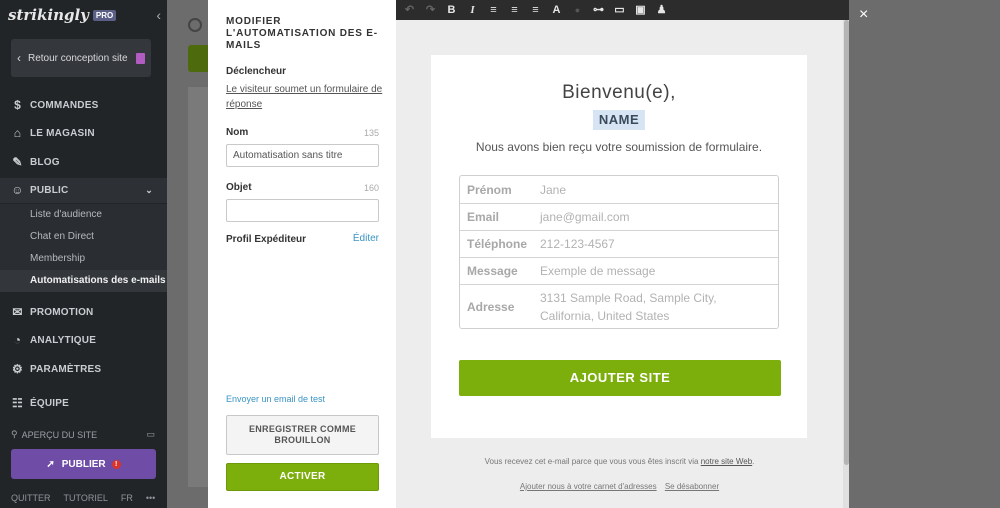 Image resolution: width=1000 pixels, height=508 pixels. I want to click on chart-icon: ◔, so click(17, 339).